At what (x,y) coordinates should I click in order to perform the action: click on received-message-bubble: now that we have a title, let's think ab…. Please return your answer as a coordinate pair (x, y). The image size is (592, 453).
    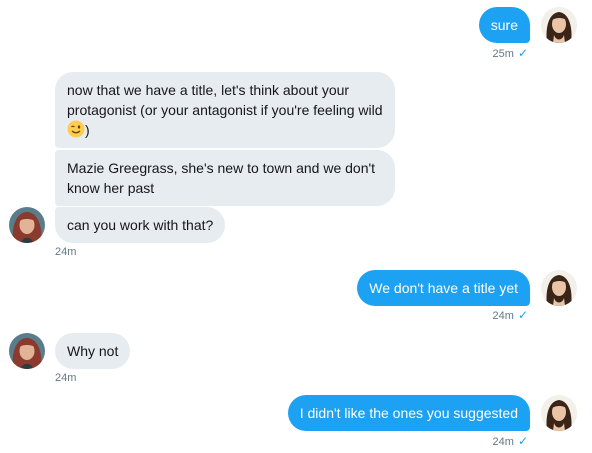
    Looking at the image, I should click on (225, 110).